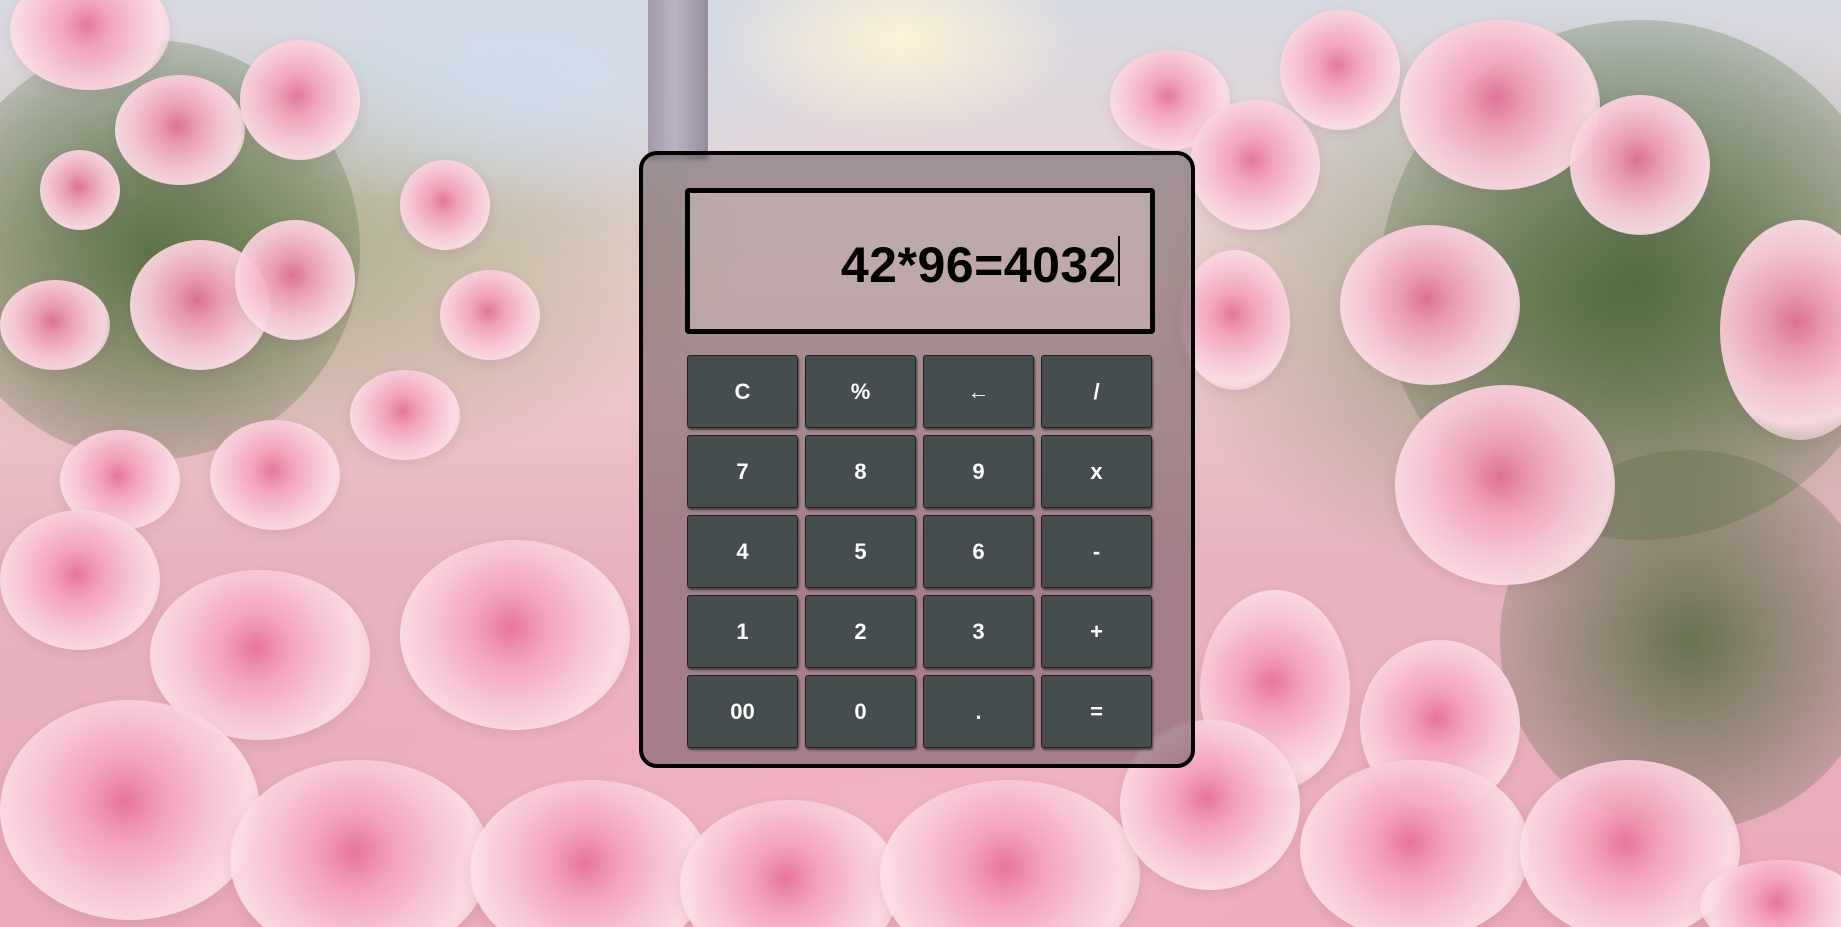 This screenshot has width=1841, height=927. I want to click on keypad: C % ← / 7 8 9 x 4 5 6 - 1 2 3 + 00 0 . =, so click(919, 551).